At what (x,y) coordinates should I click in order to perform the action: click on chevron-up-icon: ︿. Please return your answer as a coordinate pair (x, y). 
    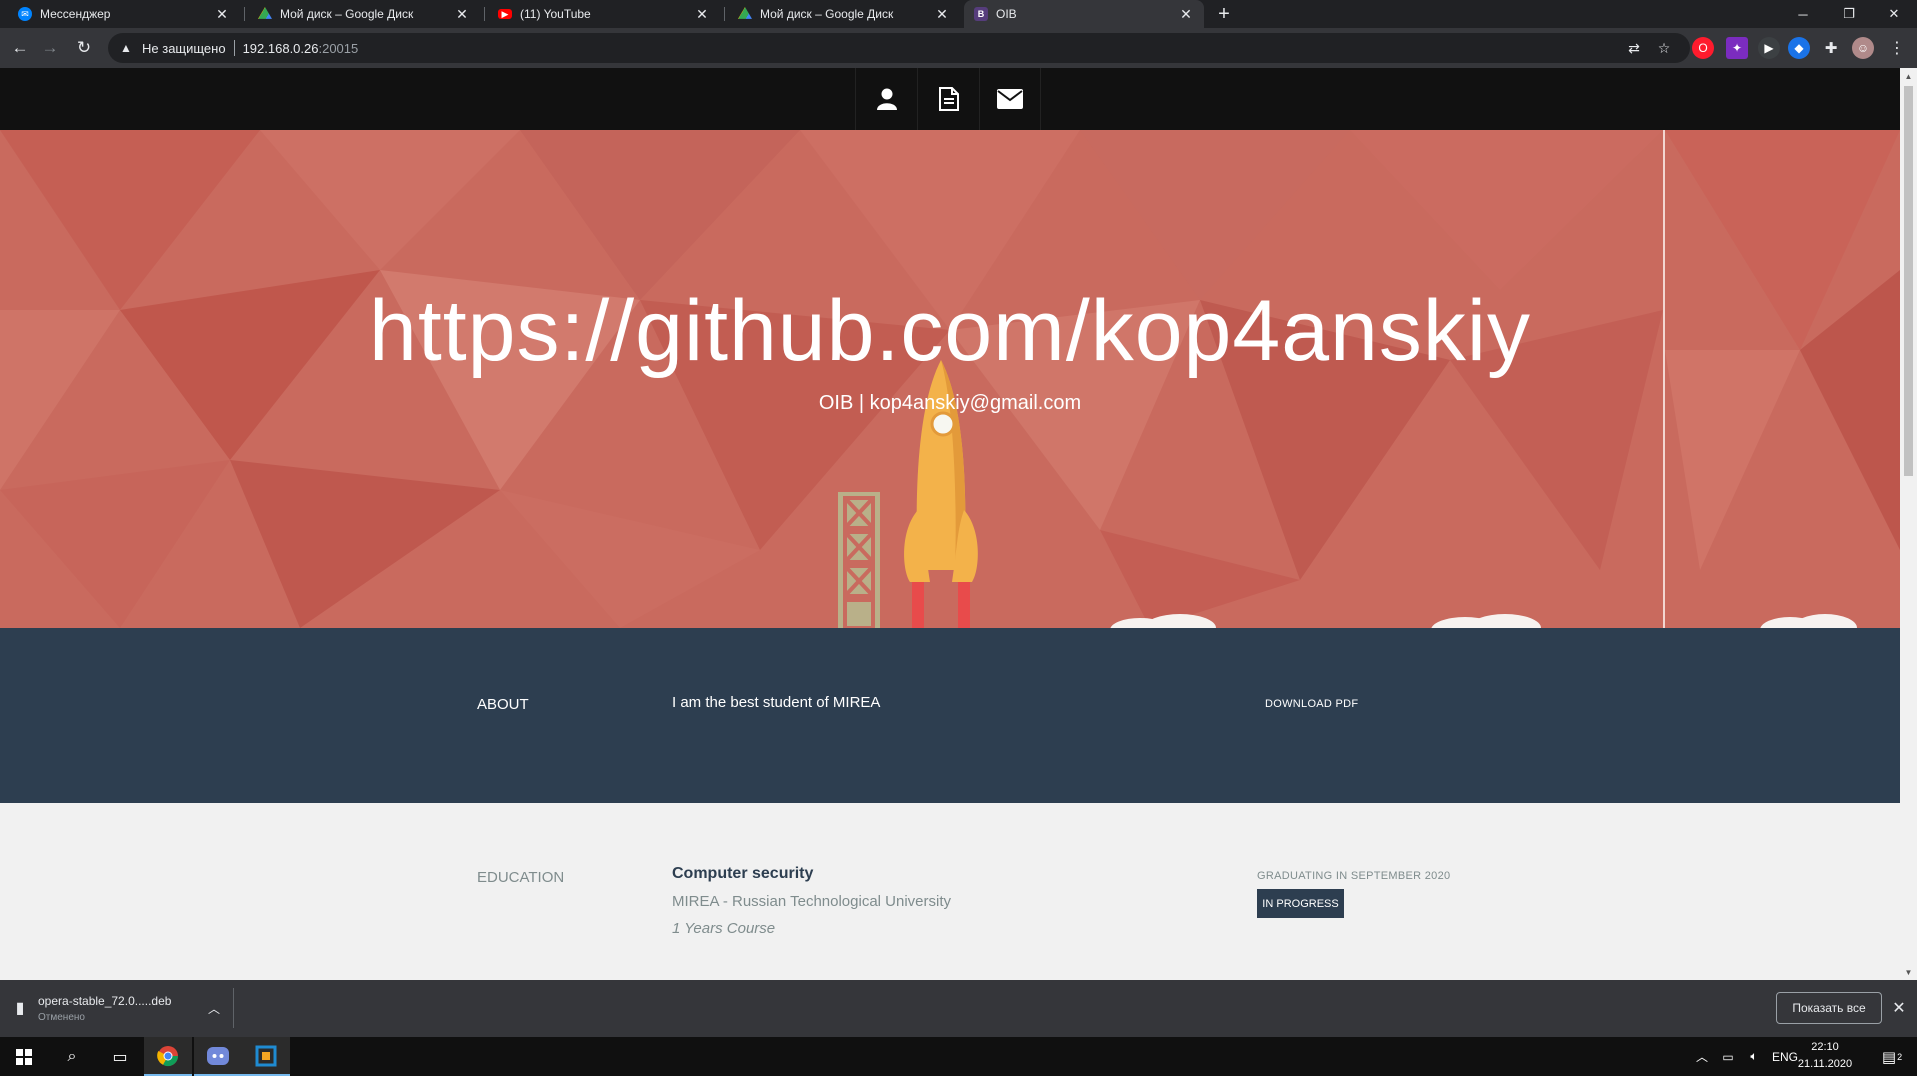
    Looking at the image, I should click on (214, 1008).